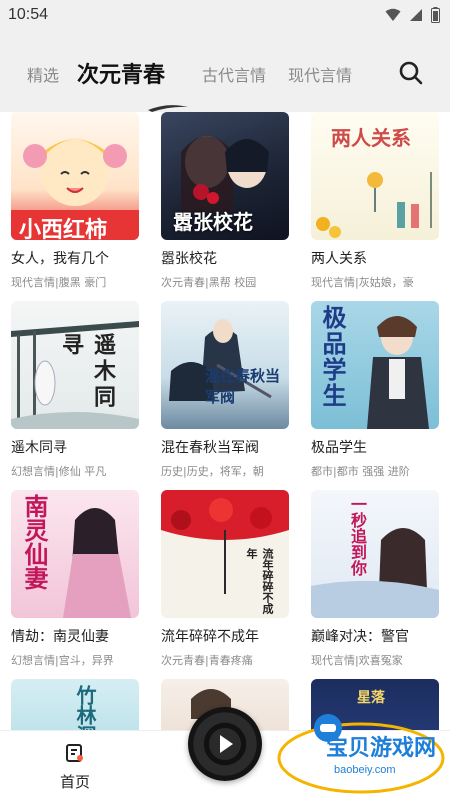 The height and width of the screenshot is (800, 450). I want to click on book-card: 小西红柿 女人，我有几个 现代言情|腹黑 豪门, so click(75, 201).